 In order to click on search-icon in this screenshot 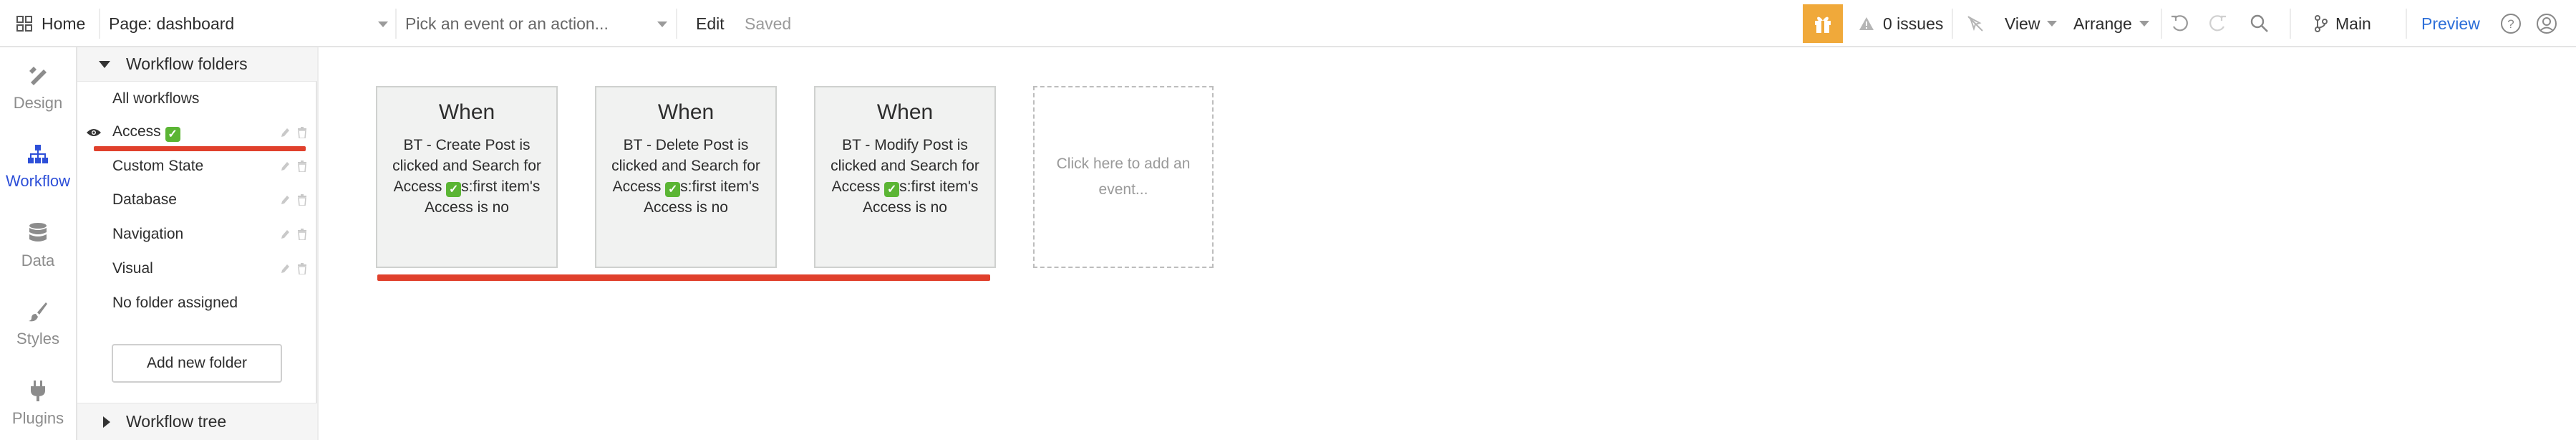, I will do `click(2259, 23)`.